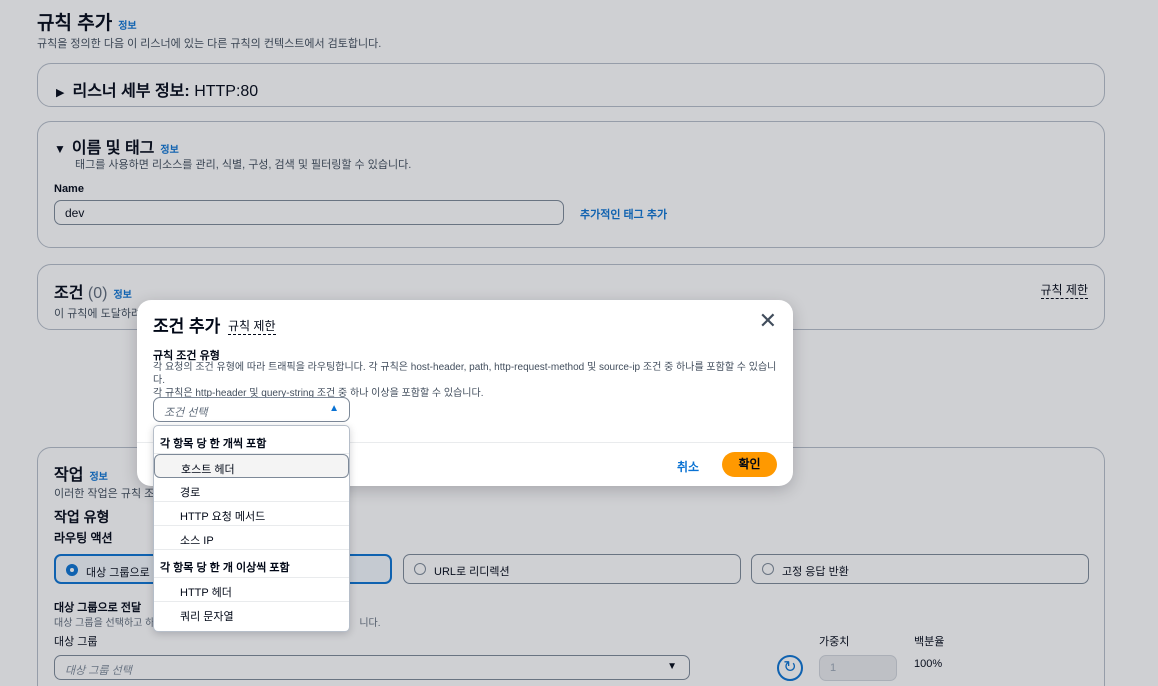 This screenshot has height=686, width=1158. What do you see at coordinates (187, 326) in the screenshot?
I see `modal-title: 조건 추가` at bounding box center [187, 326].